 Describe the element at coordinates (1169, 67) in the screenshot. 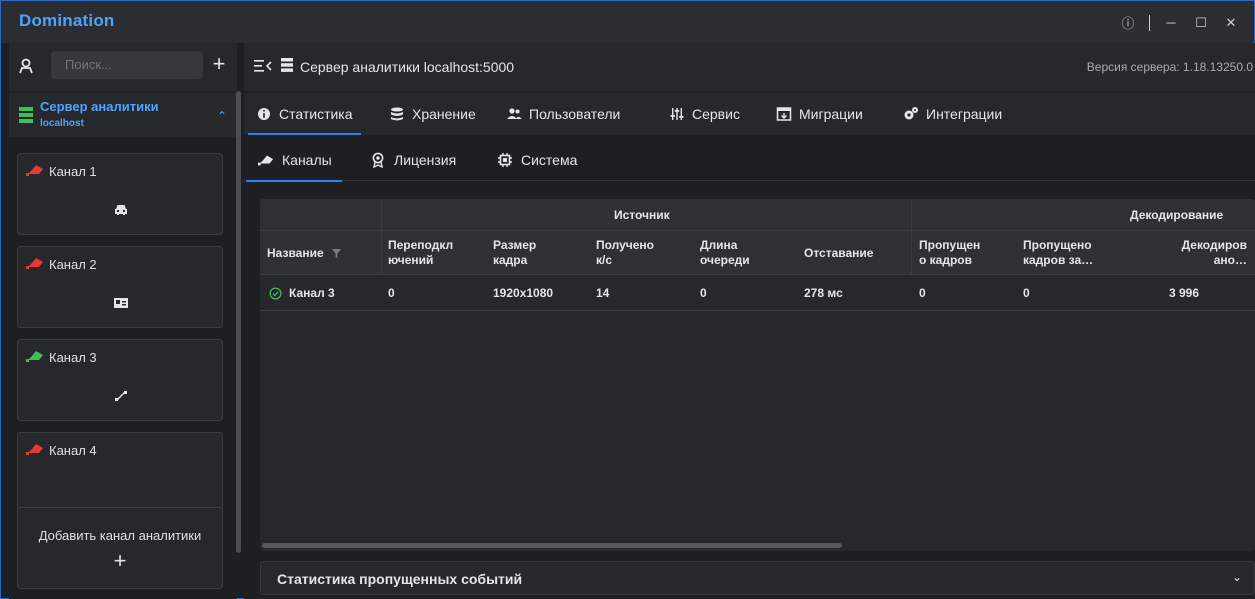

I see `server-version: Версия сервера: 1.18.13250.0` at that location.